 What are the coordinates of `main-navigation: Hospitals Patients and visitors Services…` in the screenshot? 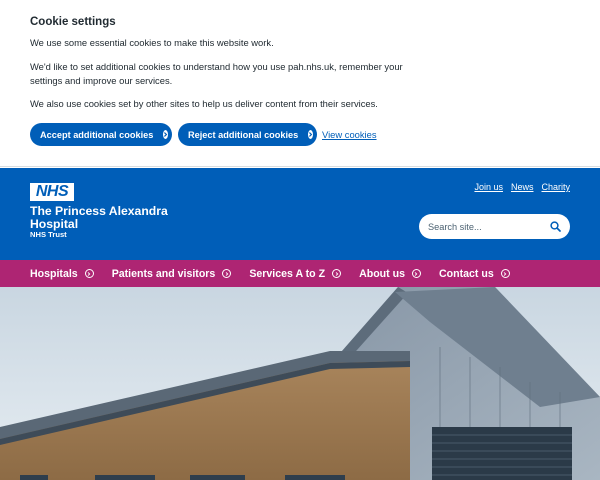 It's located at (300, 273).